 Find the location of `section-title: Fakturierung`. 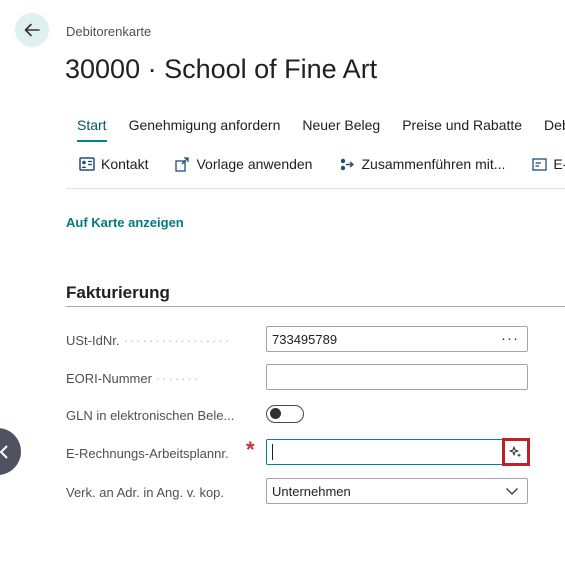

section-title: Fakturierung is located at coordinates (118, 292).